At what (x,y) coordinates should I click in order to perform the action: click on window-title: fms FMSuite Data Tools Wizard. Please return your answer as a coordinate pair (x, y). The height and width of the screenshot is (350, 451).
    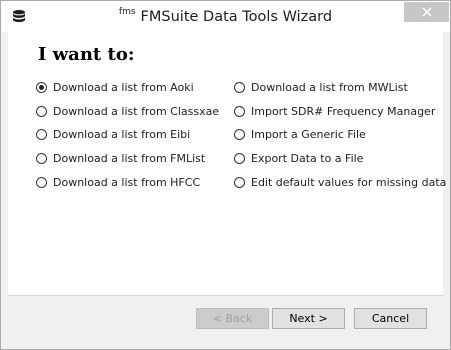
    Looking at the image, I should click on (225, 16).